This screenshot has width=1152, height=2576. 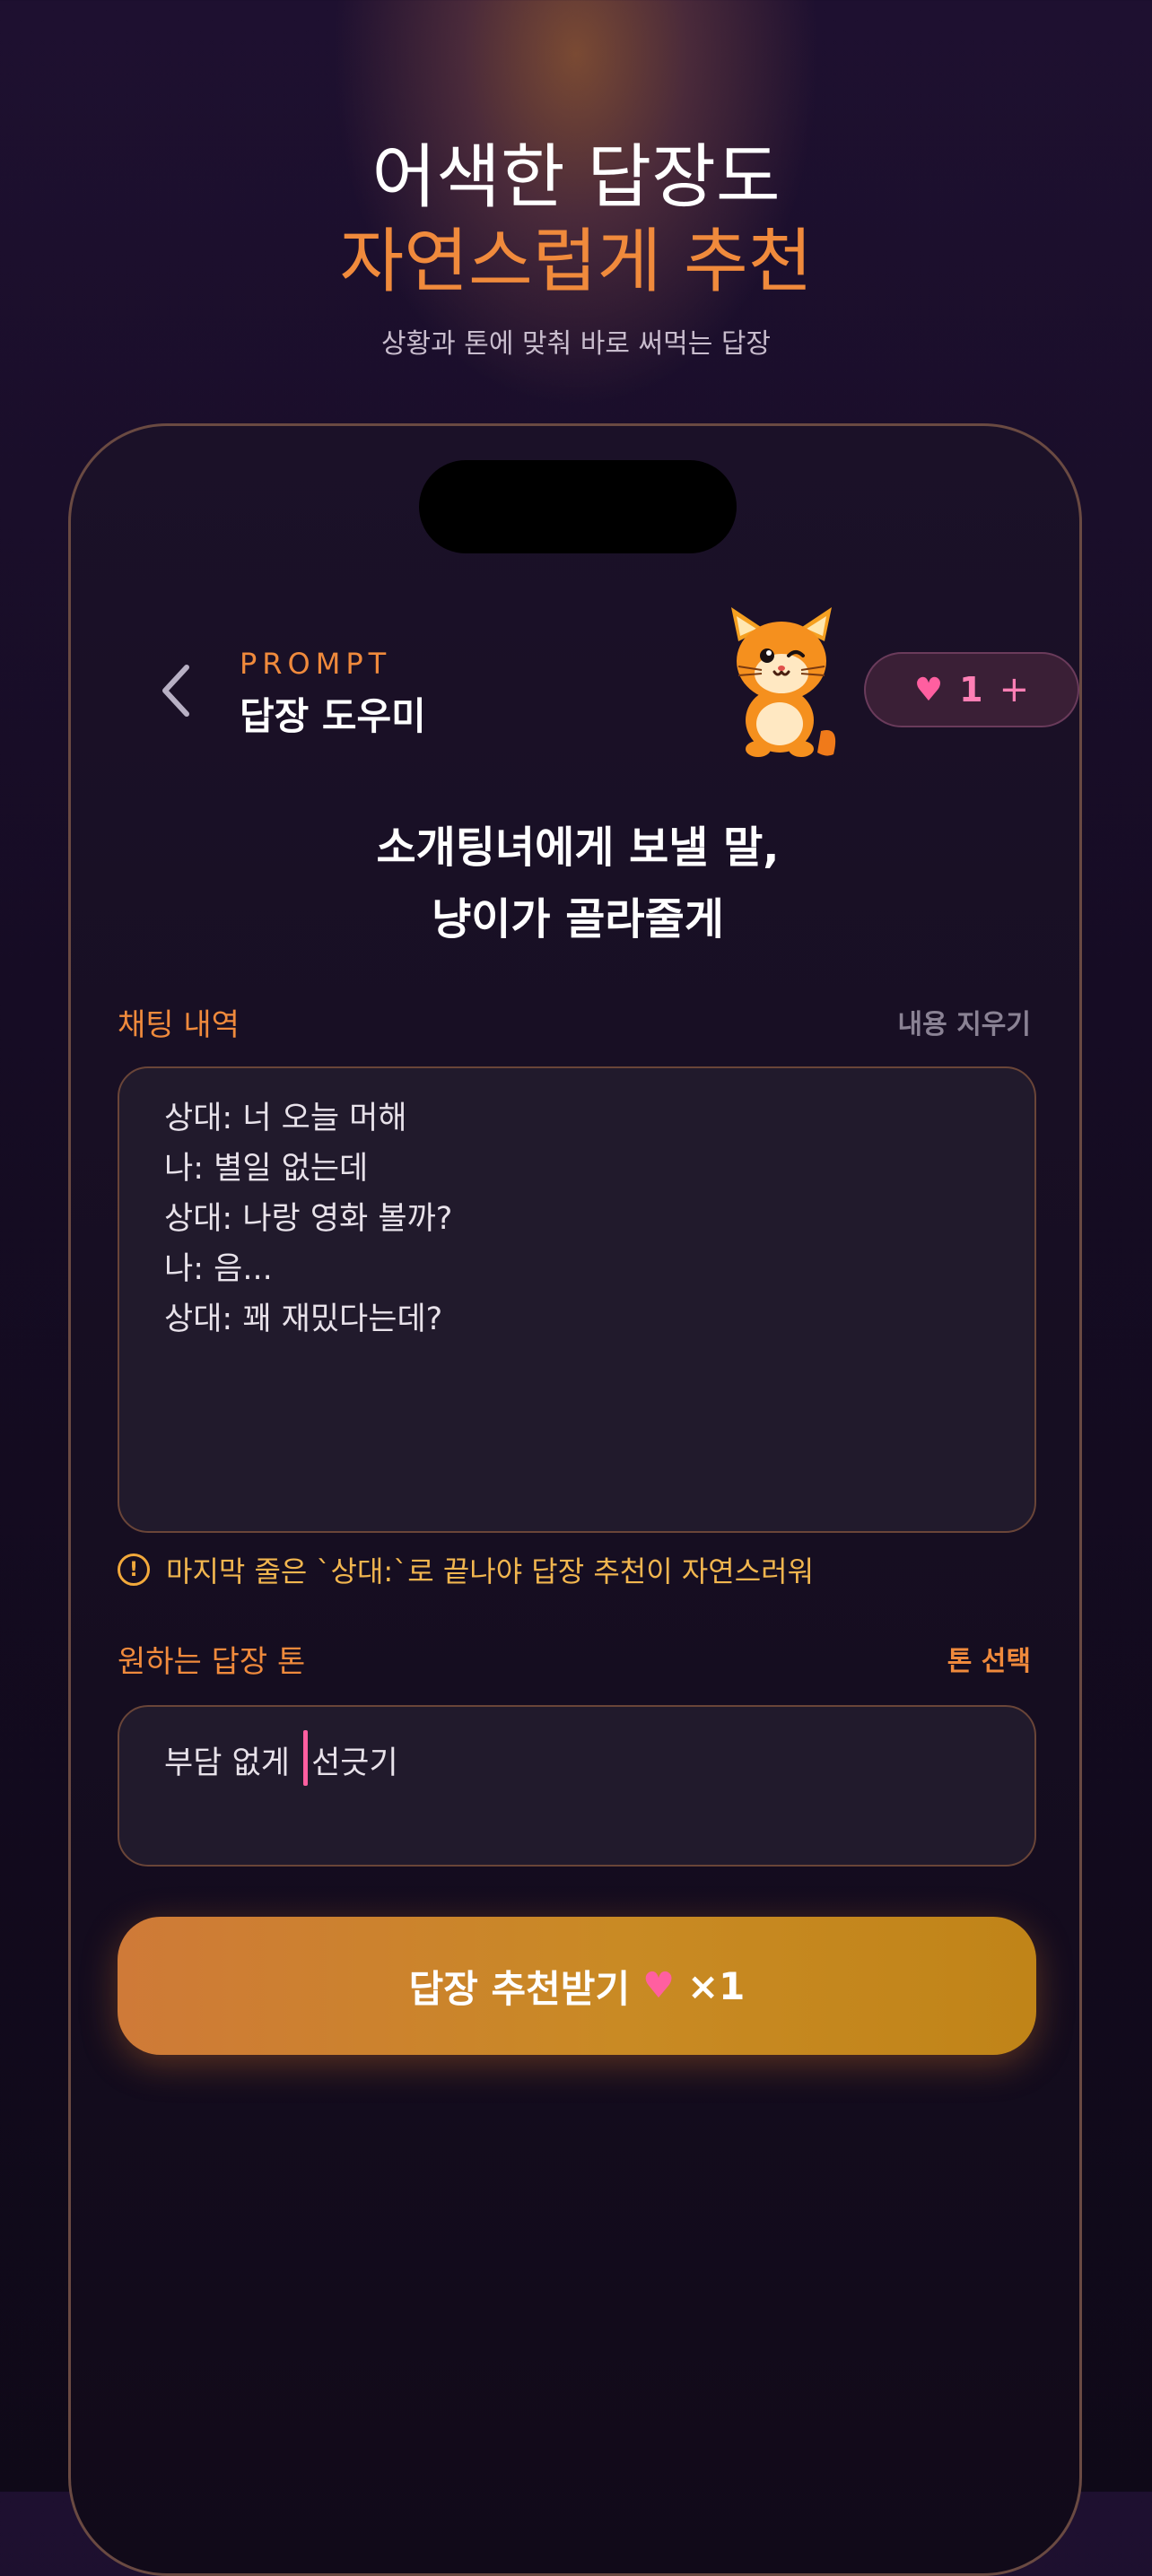 I want to click on hero-subtitle: 상황과 톤에 맞춰 바로 써먹는 답장, so click(x=576, y=344).